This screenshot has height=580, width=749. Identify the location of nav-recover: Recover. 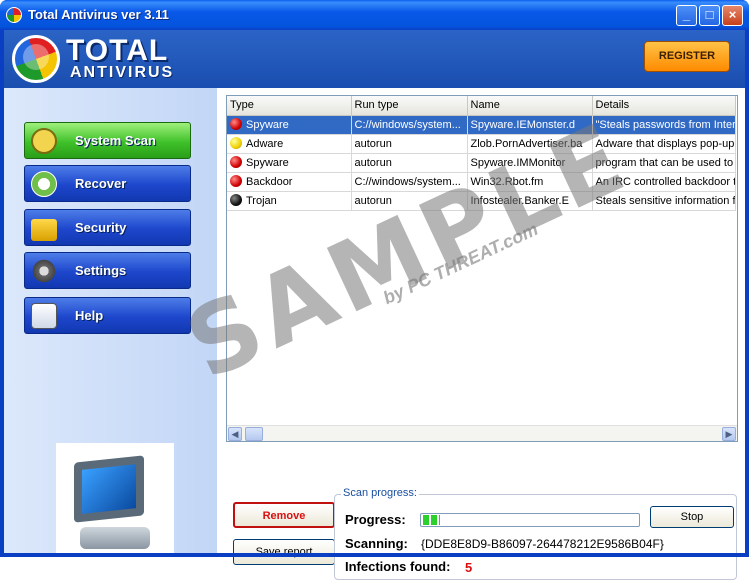
(107, 183).